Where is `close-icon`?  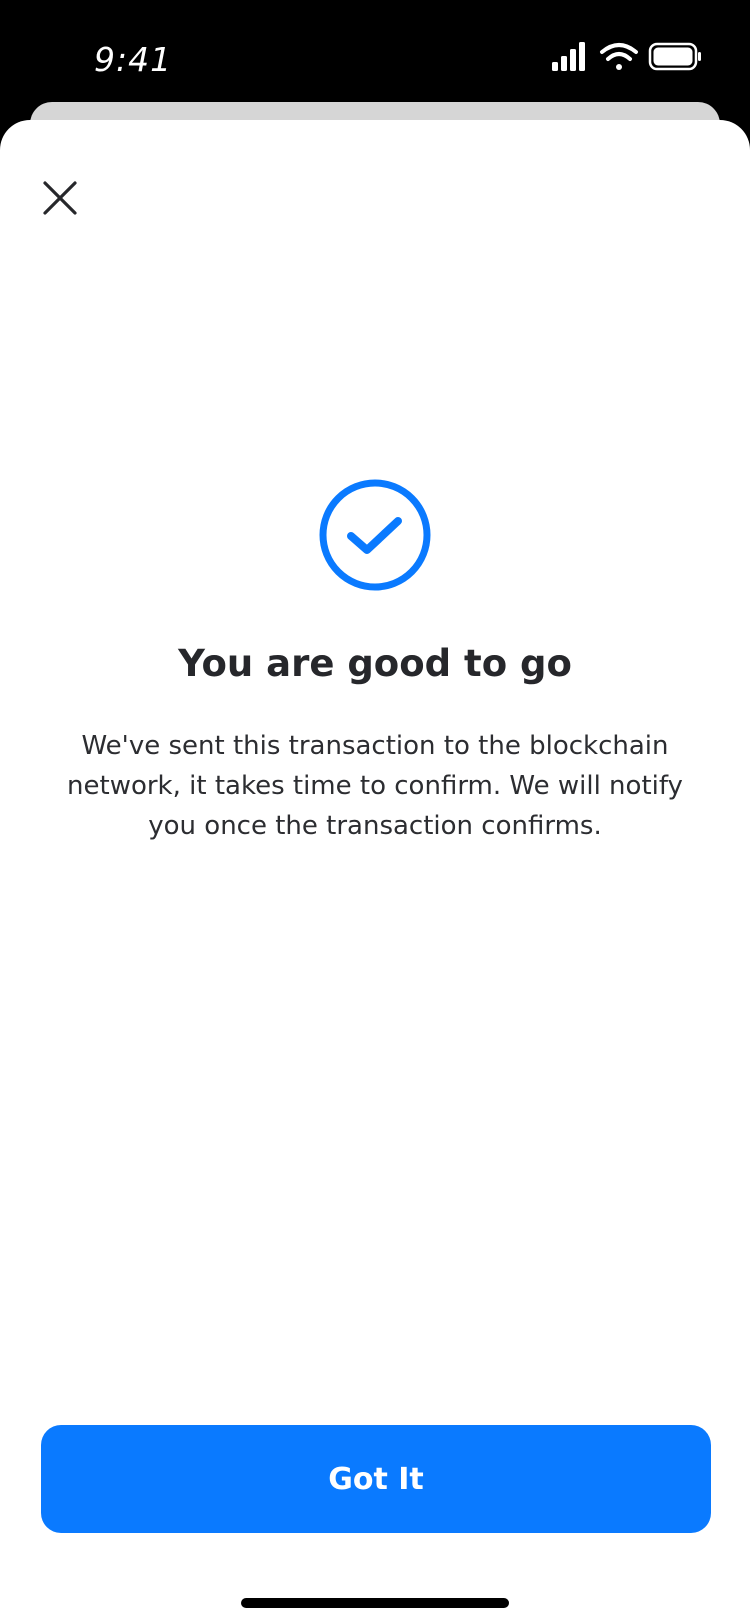
close-icon is located at coordinates (60, 198).